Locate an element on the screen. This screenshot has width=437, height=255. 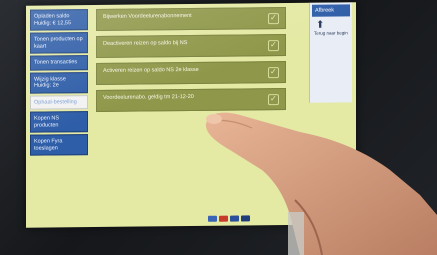
cancel-button: Afbreek is located at coordinates (331, 10).